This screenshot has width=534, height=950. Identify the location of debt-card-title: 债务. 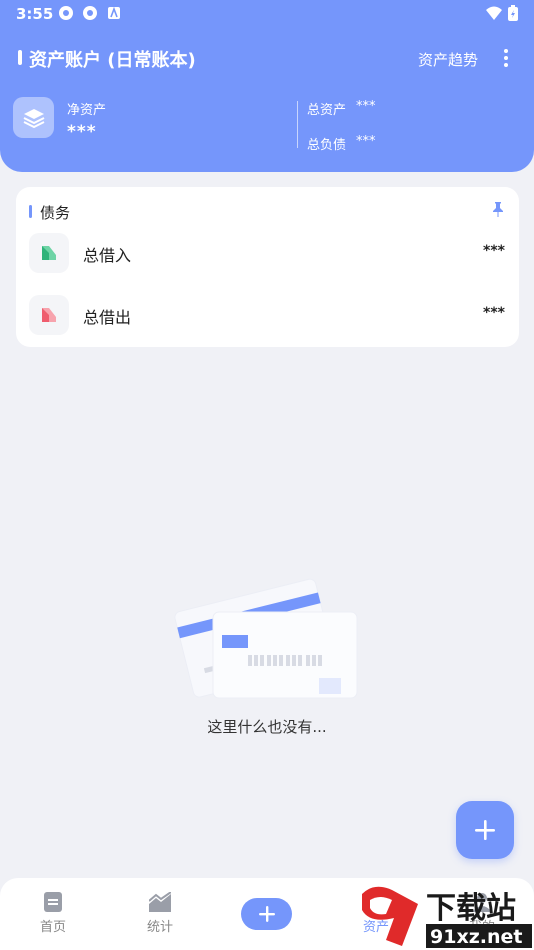
(55, 213).